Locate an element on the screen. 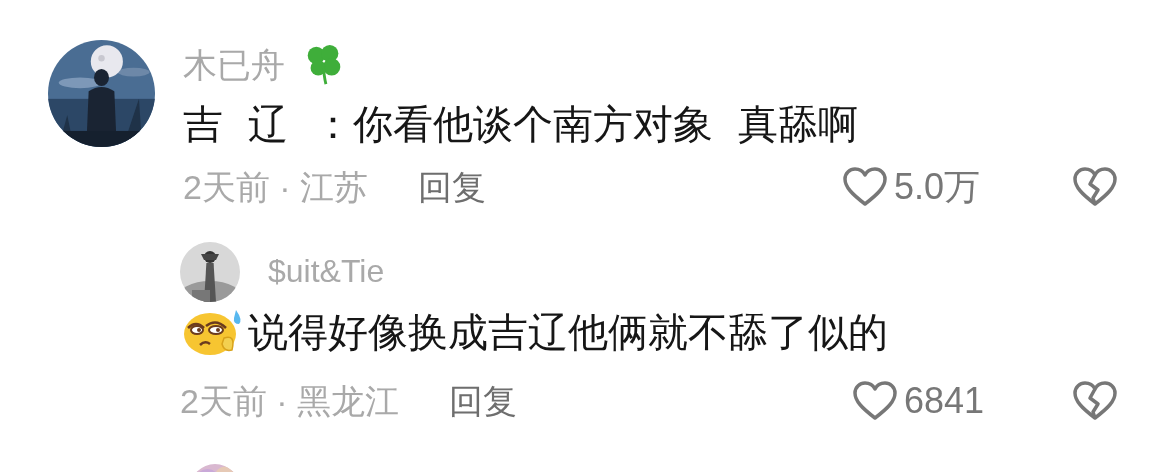  username: 木已舟 is located at coordinates (234, 65).